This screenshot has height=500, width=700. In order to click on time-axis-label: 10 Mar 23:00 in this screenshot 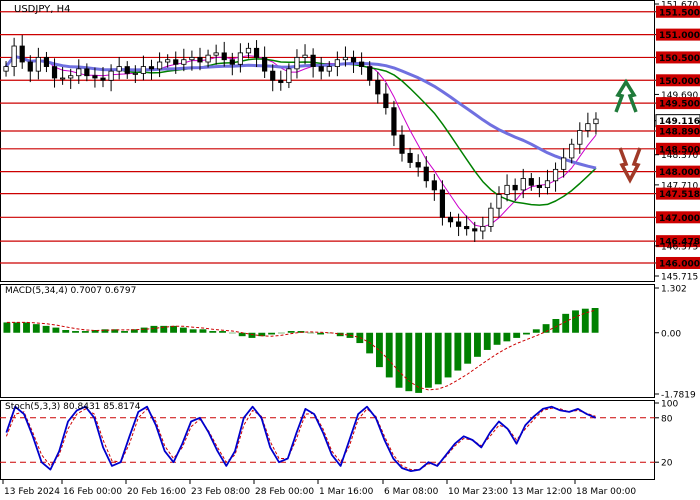, I will do `click(478, 492)`.